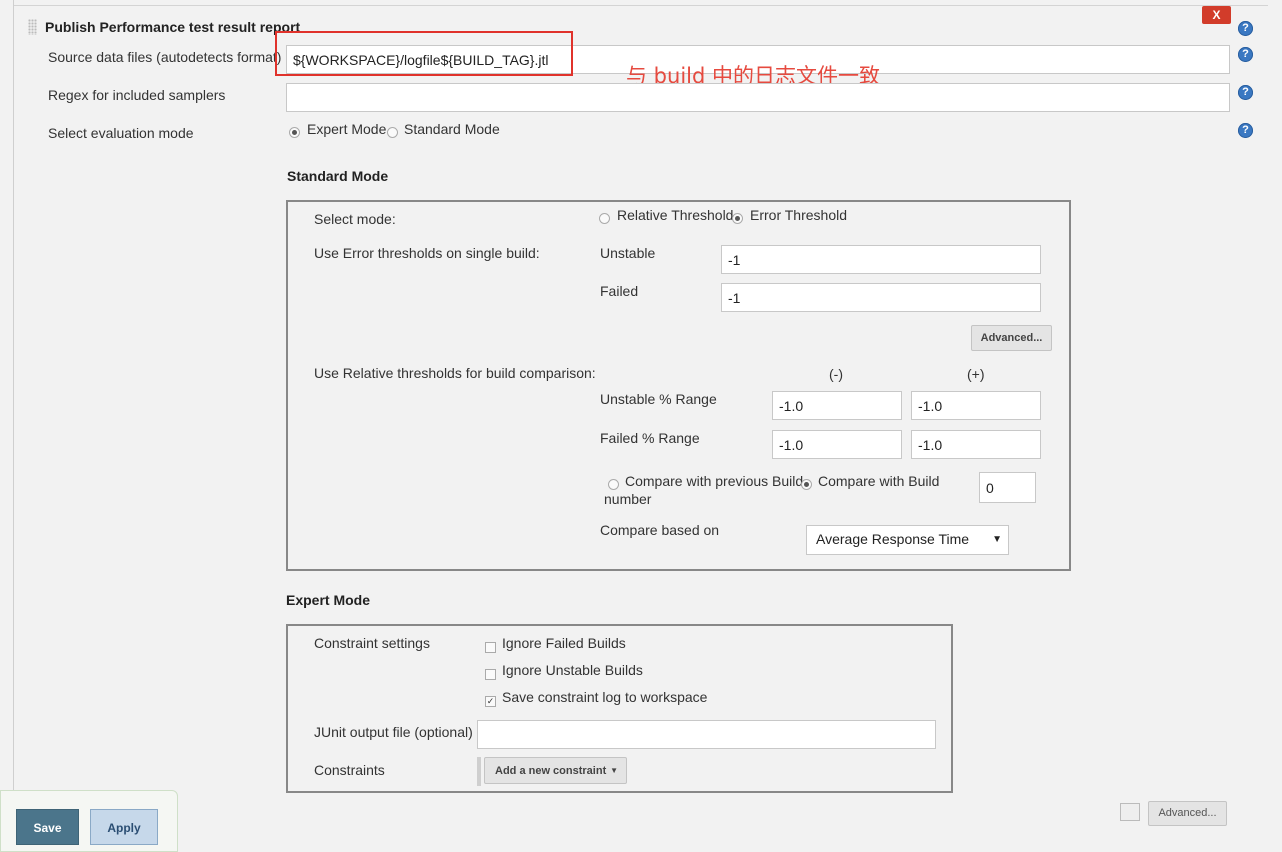 The image size is (1282, 852). I want to click on junit-output-input, so click(706, 734).